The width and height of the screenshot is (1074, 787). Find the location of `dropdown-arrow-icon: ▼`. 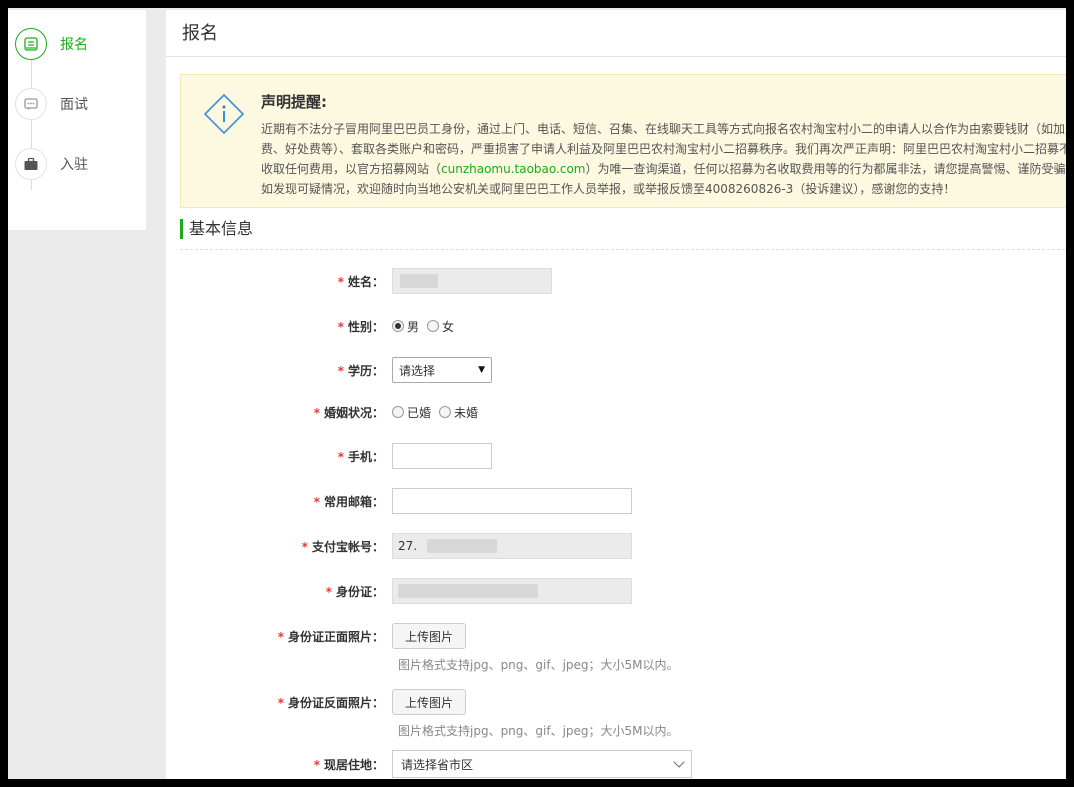

dropdown-arrow-icon: ▼ is located at coordinates (481, 370).